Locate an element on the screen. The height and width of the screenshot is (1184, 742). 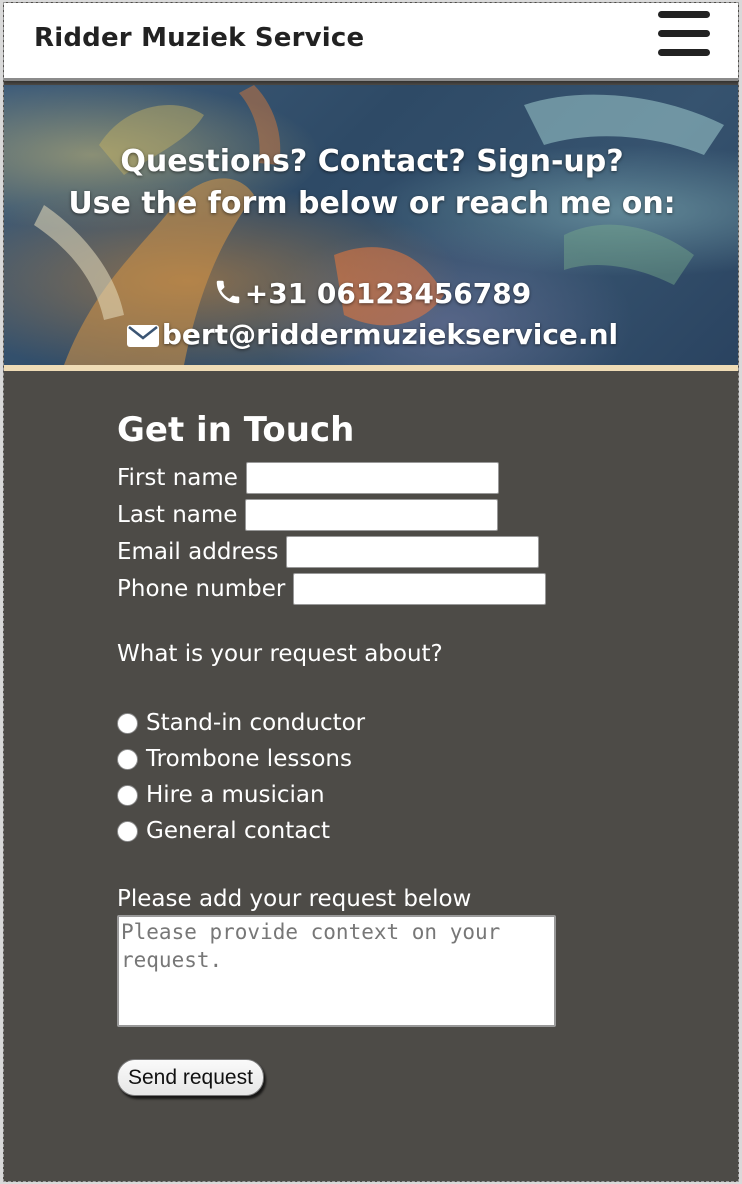
phone-row: Phone number is located at coordinates (397, 588).